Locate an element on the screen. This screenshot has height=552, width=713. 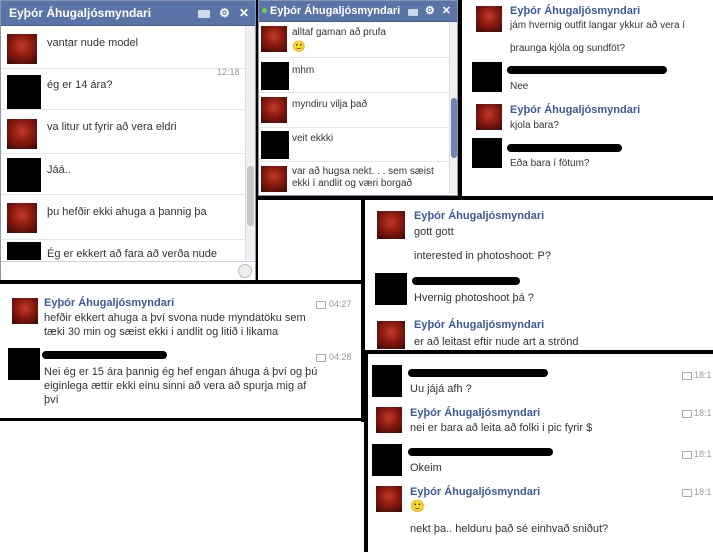
message-text: va litur ut fyrir að vera eldri is located at coordinates (112, 127).